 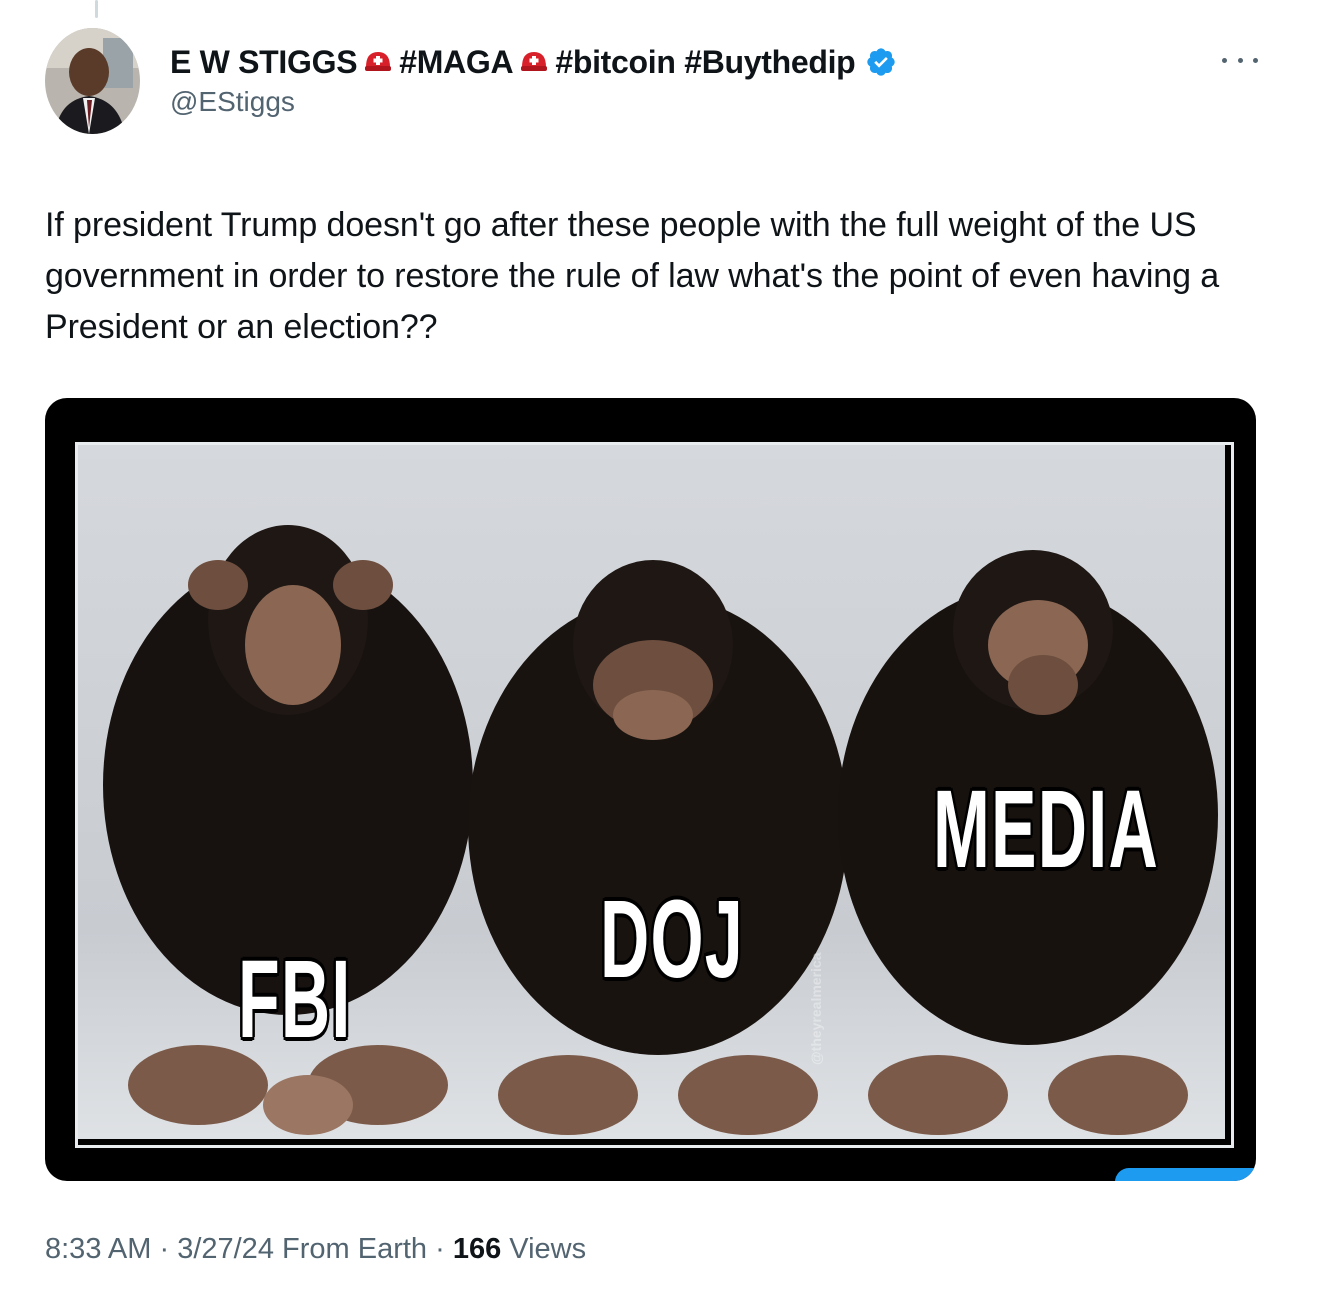 I want to click on avatar, so click(x=92, y=81).